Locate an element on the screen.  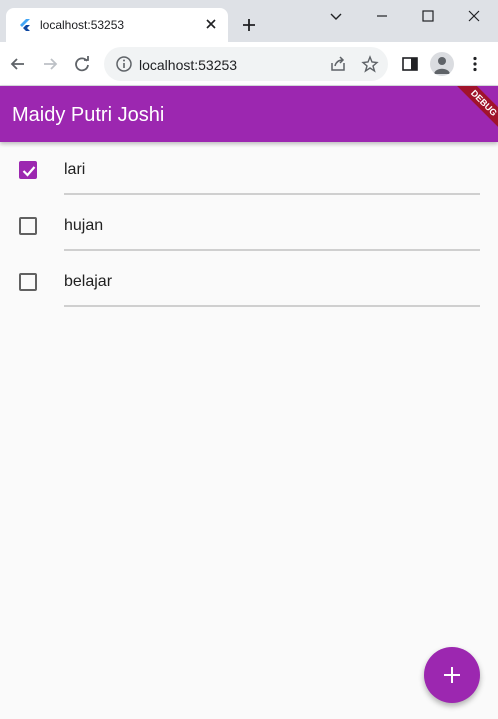
browser-tab: localhost:53253 is located at coordinates (117, 25).